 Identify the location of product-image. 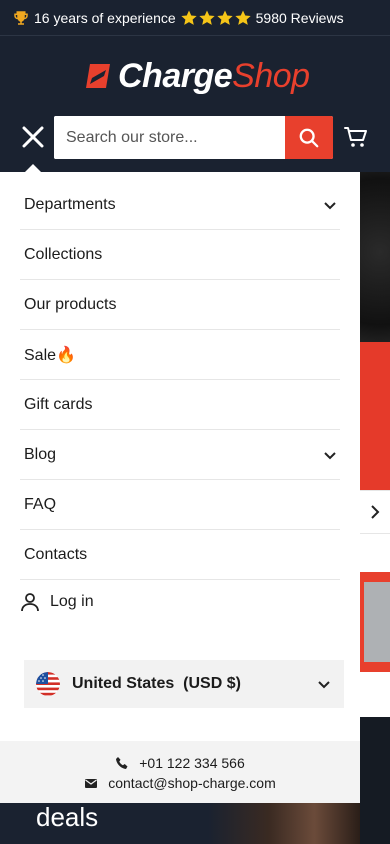
(375, 622).